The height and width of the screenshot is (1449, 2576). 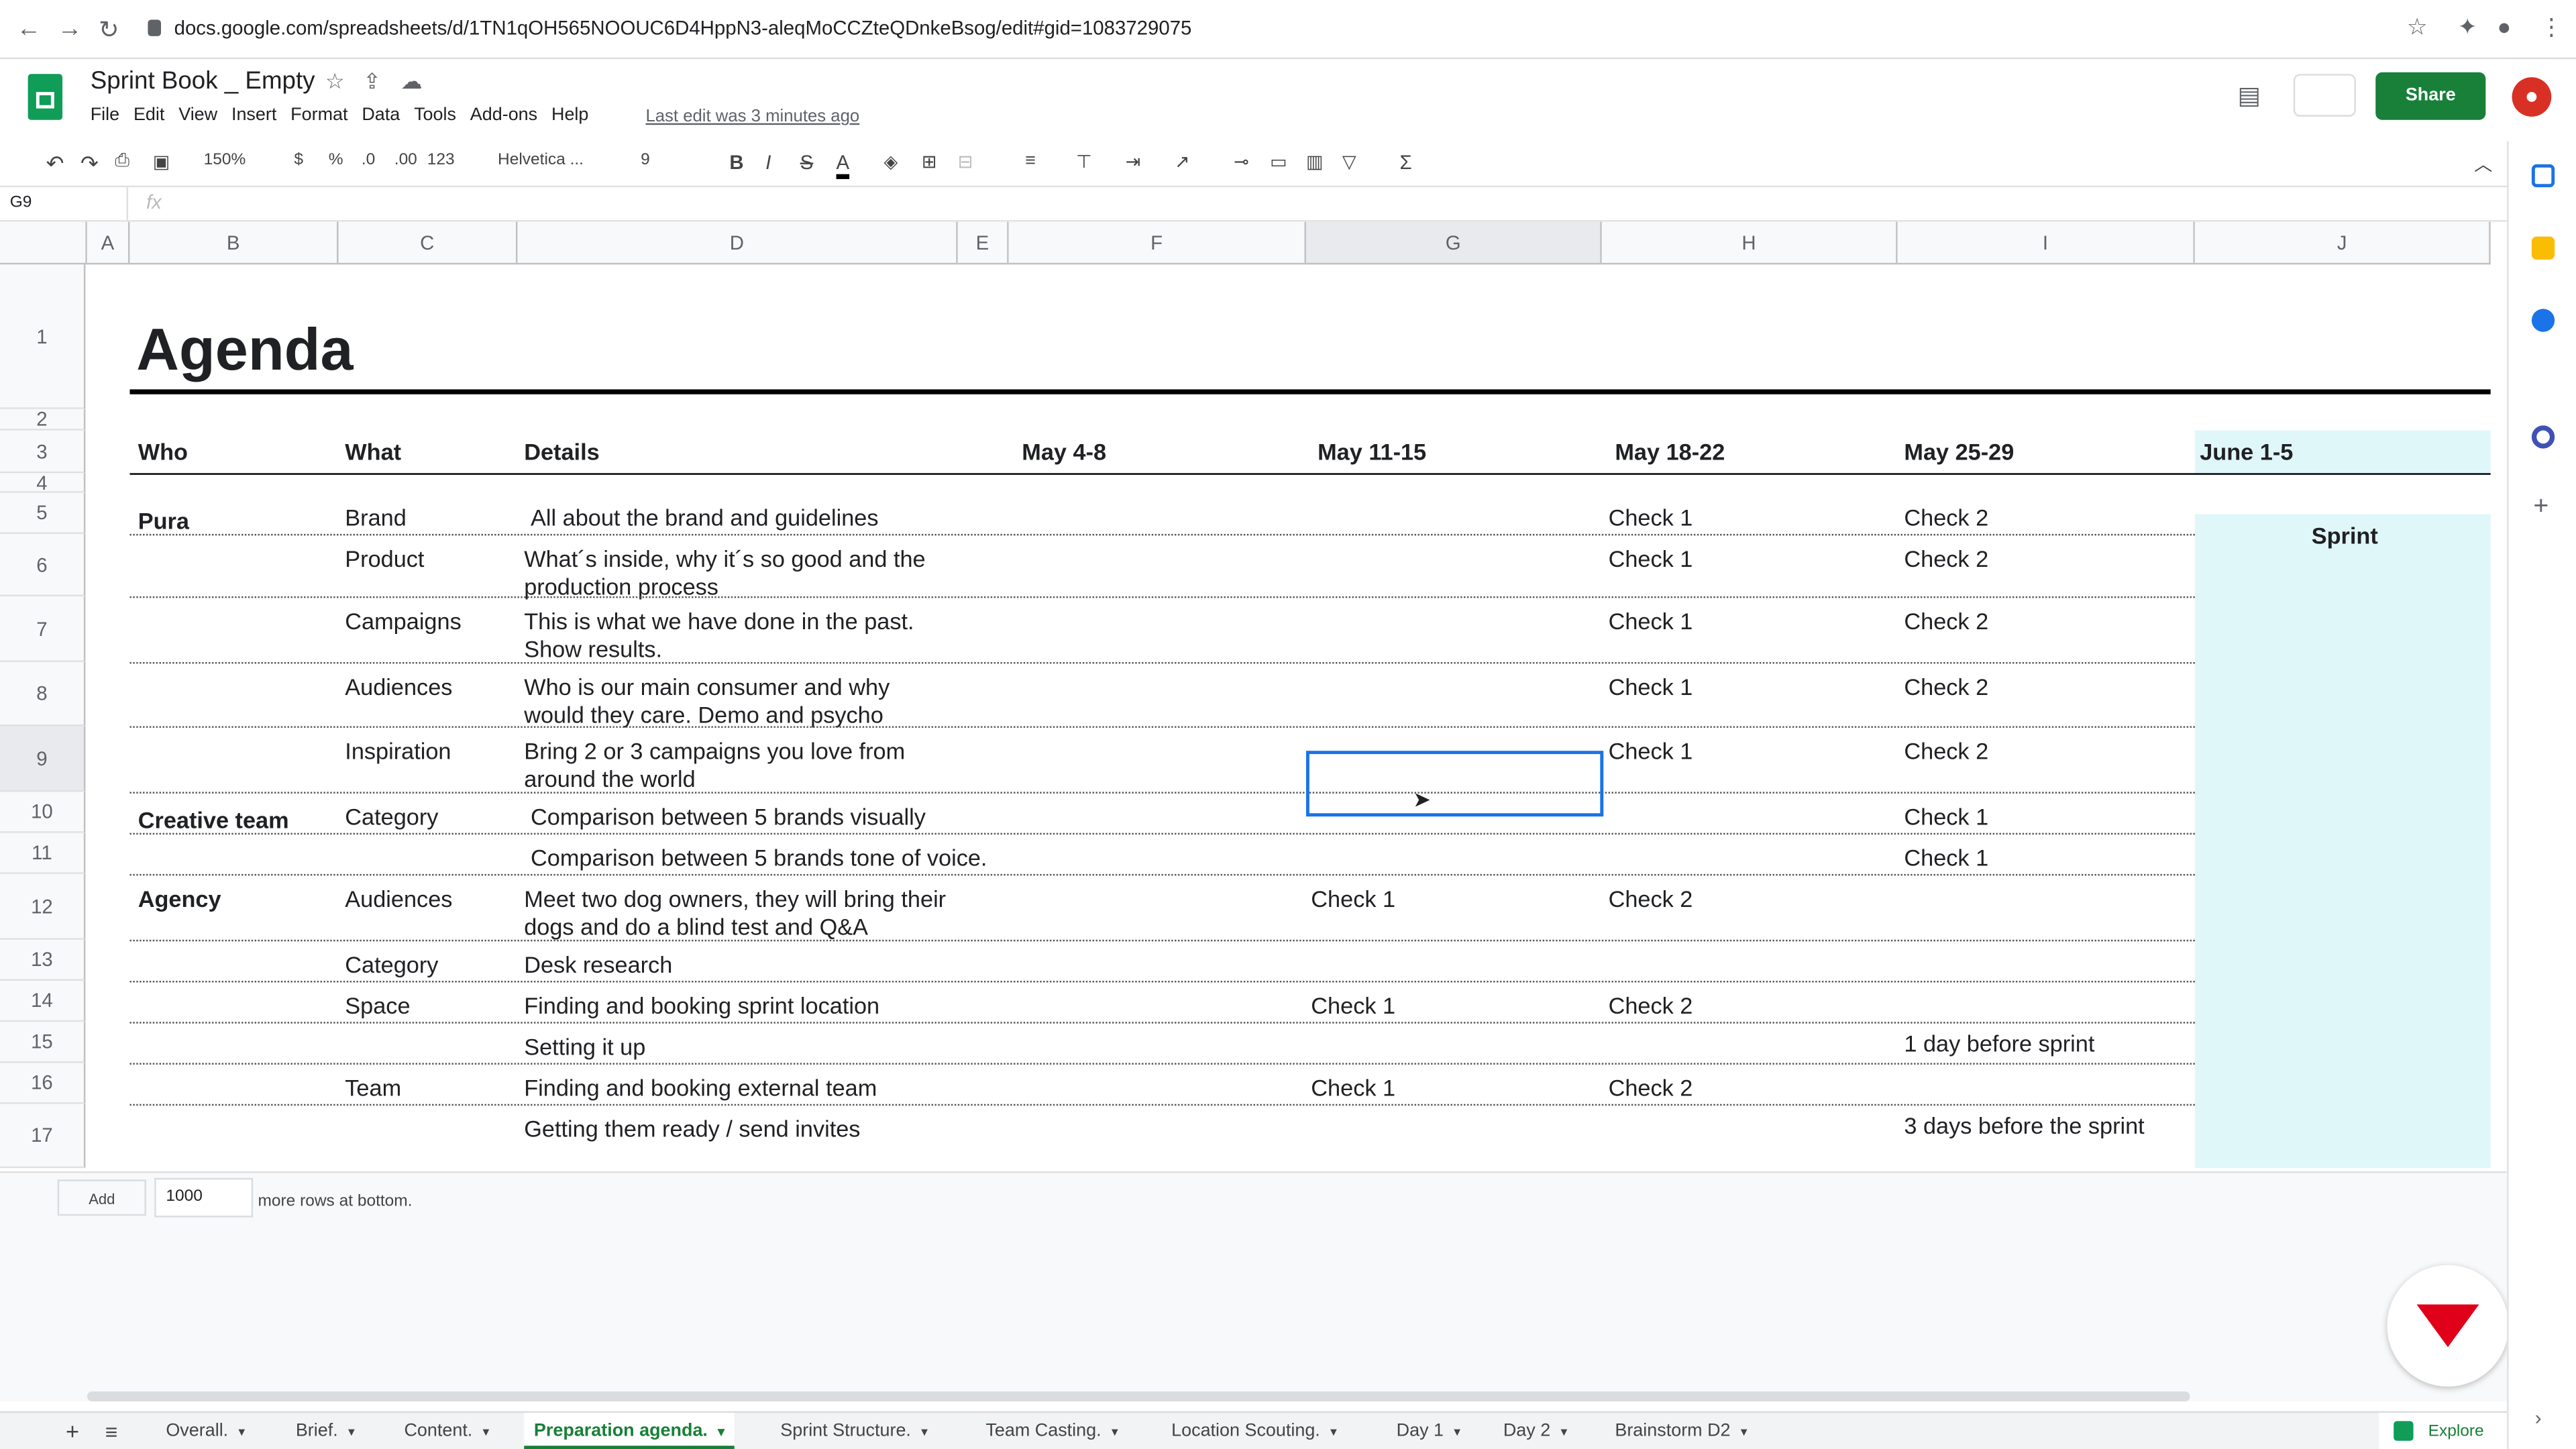 I want to click on row-header-9: 9, so click(x=43, y=759).